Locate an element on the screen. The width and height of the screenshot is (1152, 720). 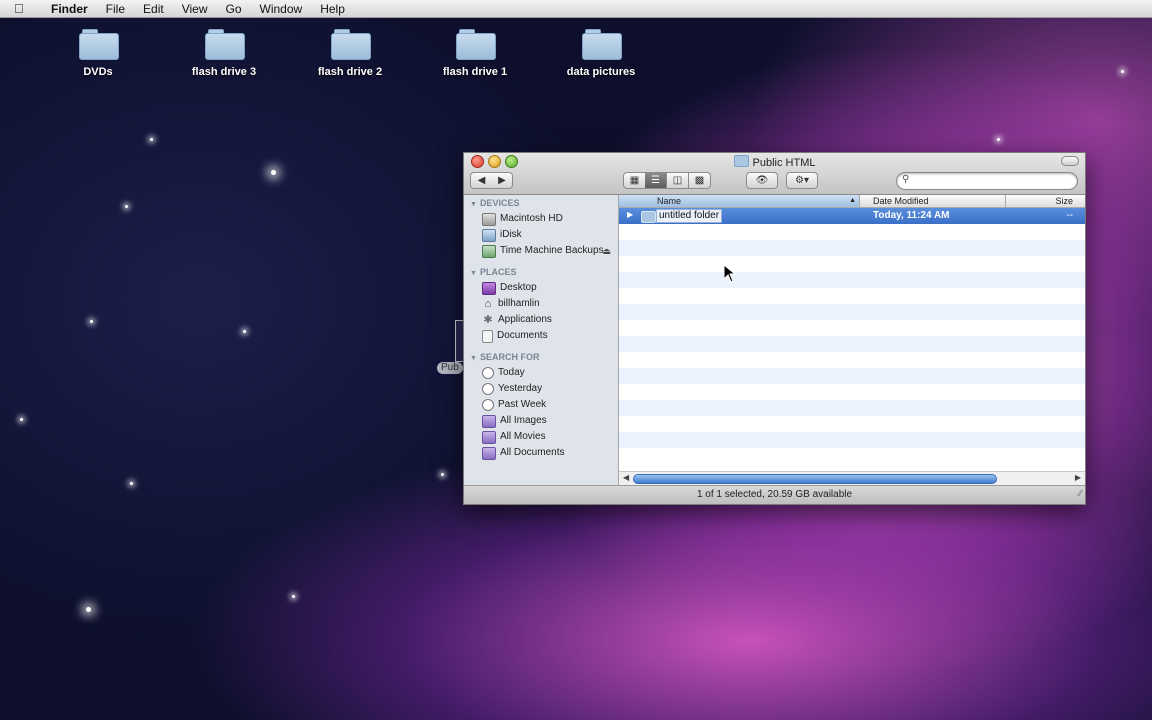
window-toolbar: Public HTML ◀ ▶ ▦ ☰ ◫ ▩ 👁 ⚙▾ ⚲ is located at coordinates (774, 174).